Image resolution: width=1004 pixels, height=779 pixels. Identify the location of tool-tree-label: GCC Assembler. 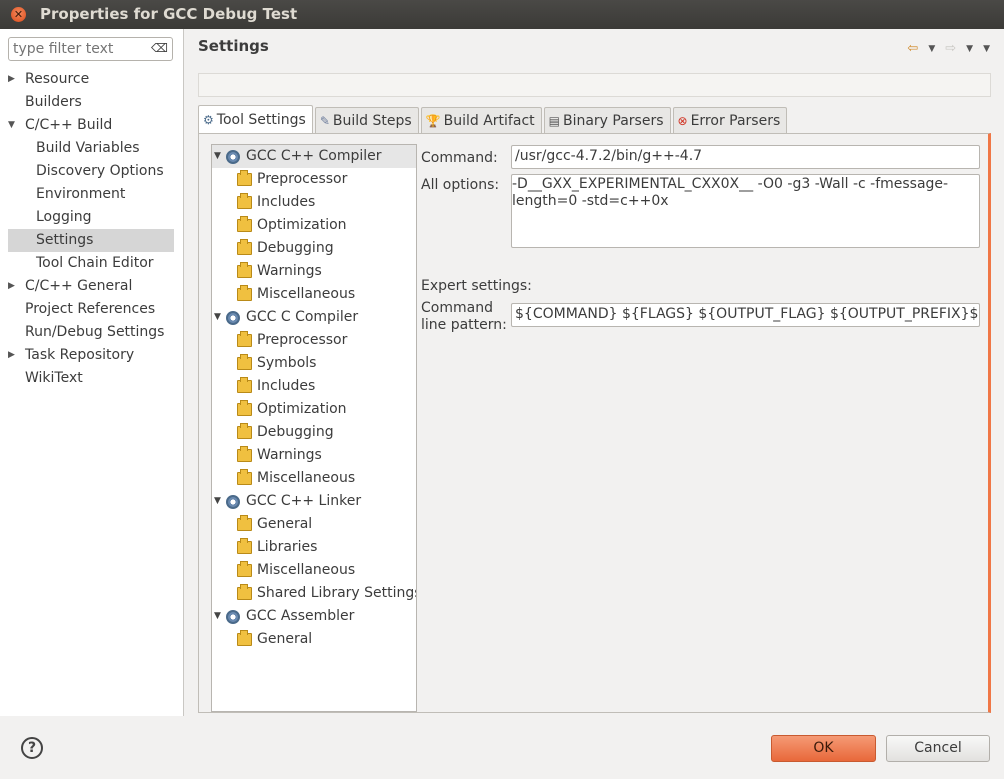
(300, 616).